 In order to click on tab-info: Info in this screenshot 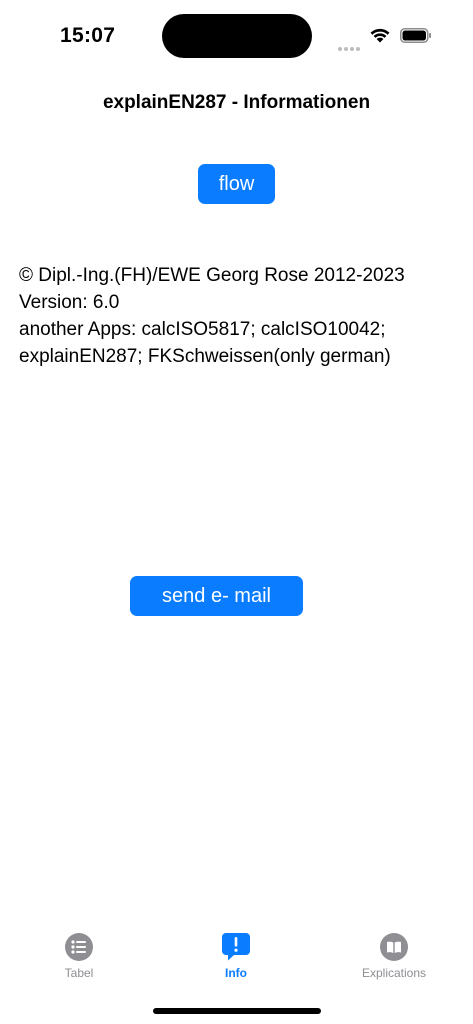, I will do `click(236, 956)`.